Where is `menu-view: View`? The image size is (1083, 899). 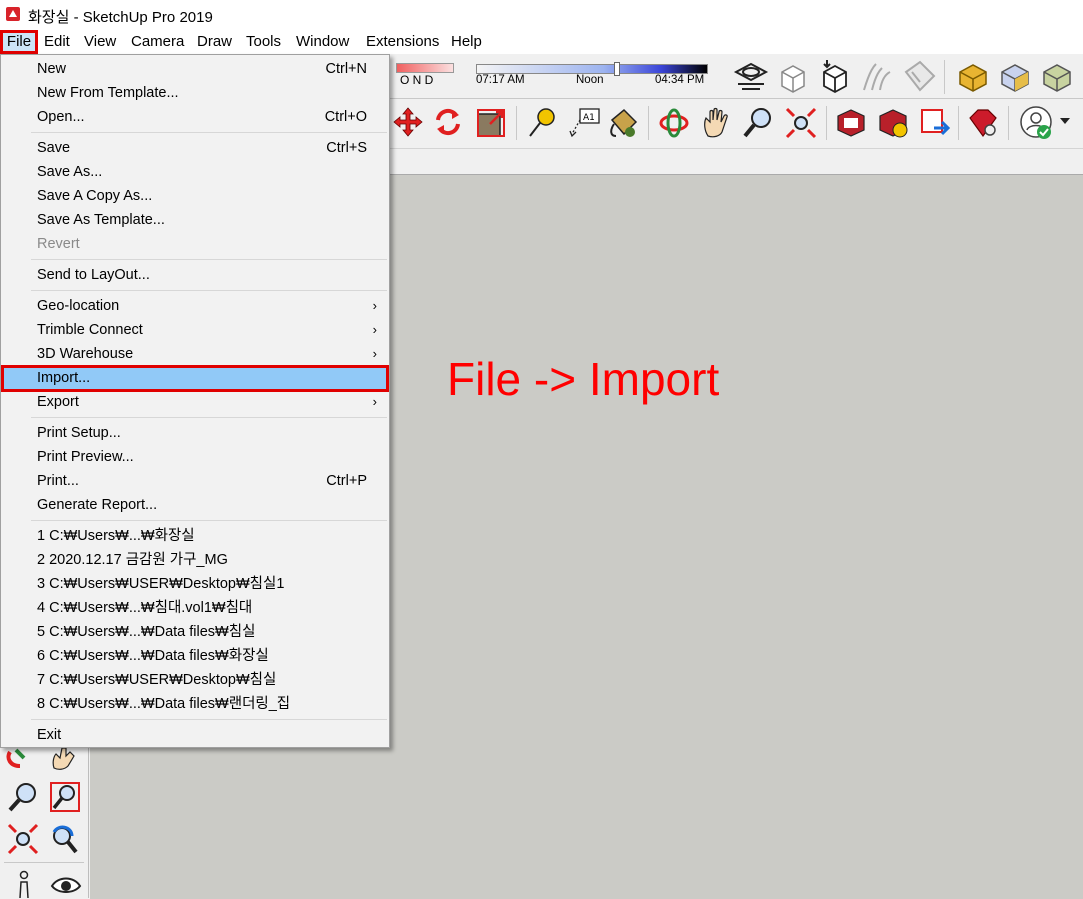 menu-view: View is located at coordinates (100, 41).